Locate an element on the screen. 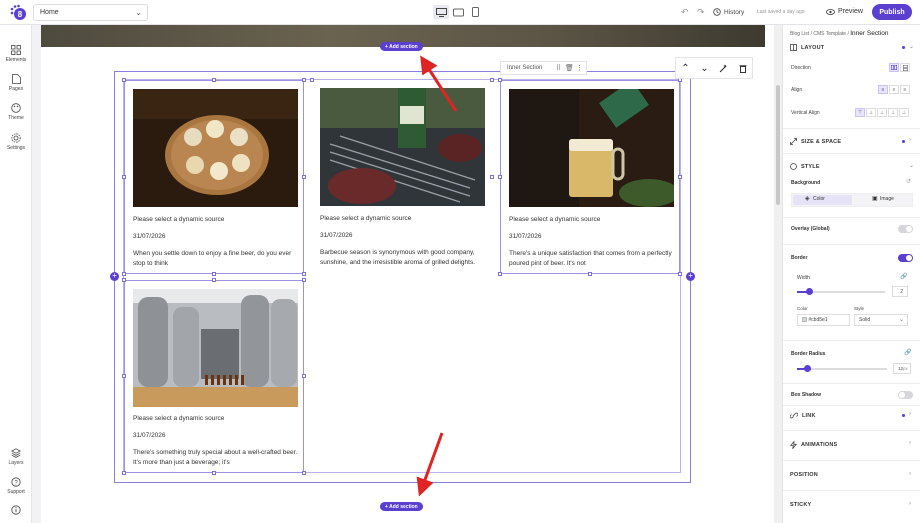 The image size is (920, 523). section-position-header: POSITION is located at coordinates (804, 475).